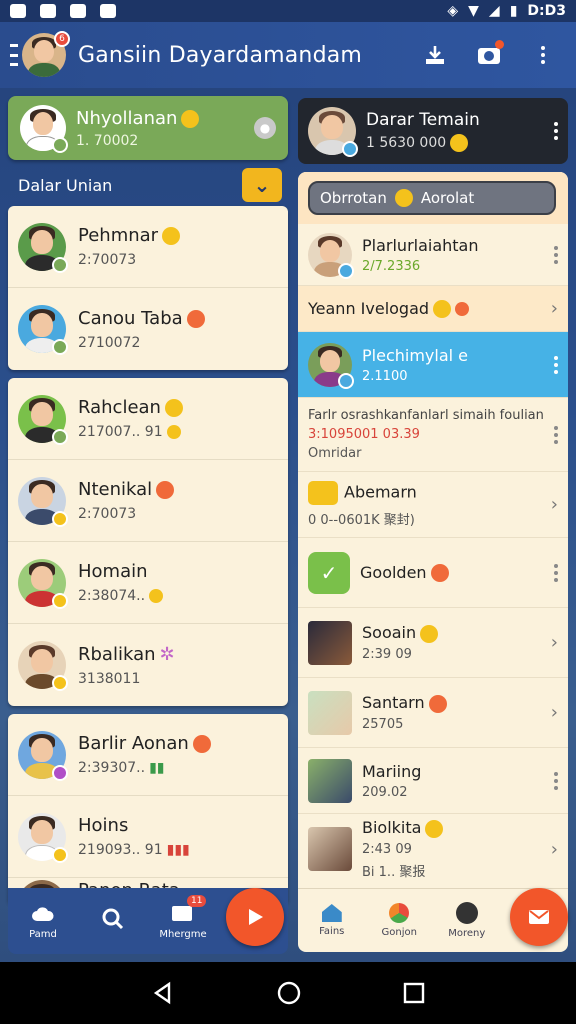  I want to click on section-header: Dalar Unian ⌄, so click(148, 185).